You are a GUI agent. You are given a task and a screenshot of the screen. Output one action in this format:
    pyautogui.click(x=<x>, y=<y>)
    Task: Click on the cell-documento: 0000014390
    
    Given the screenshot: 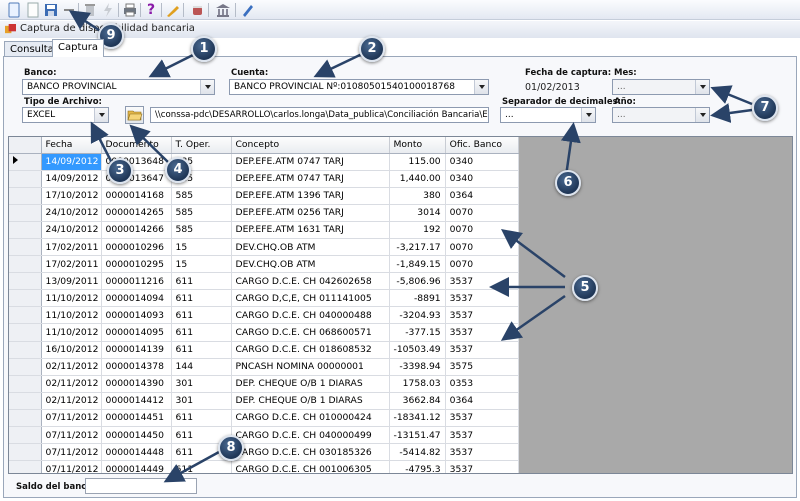 What is the action you would take?
    pyautogui.click(x=136, y=384)
    